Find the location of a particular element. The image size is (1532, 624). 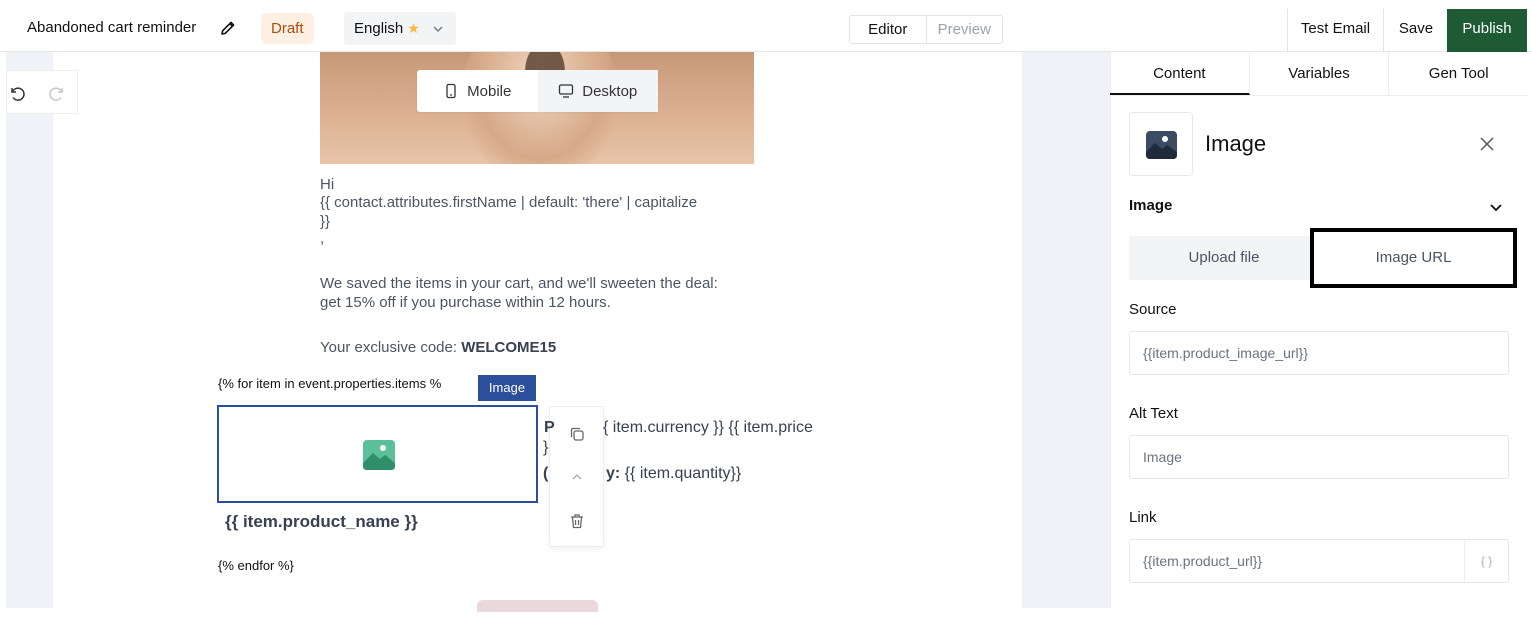

duplicate-icon is located at coordinates (577, 434).